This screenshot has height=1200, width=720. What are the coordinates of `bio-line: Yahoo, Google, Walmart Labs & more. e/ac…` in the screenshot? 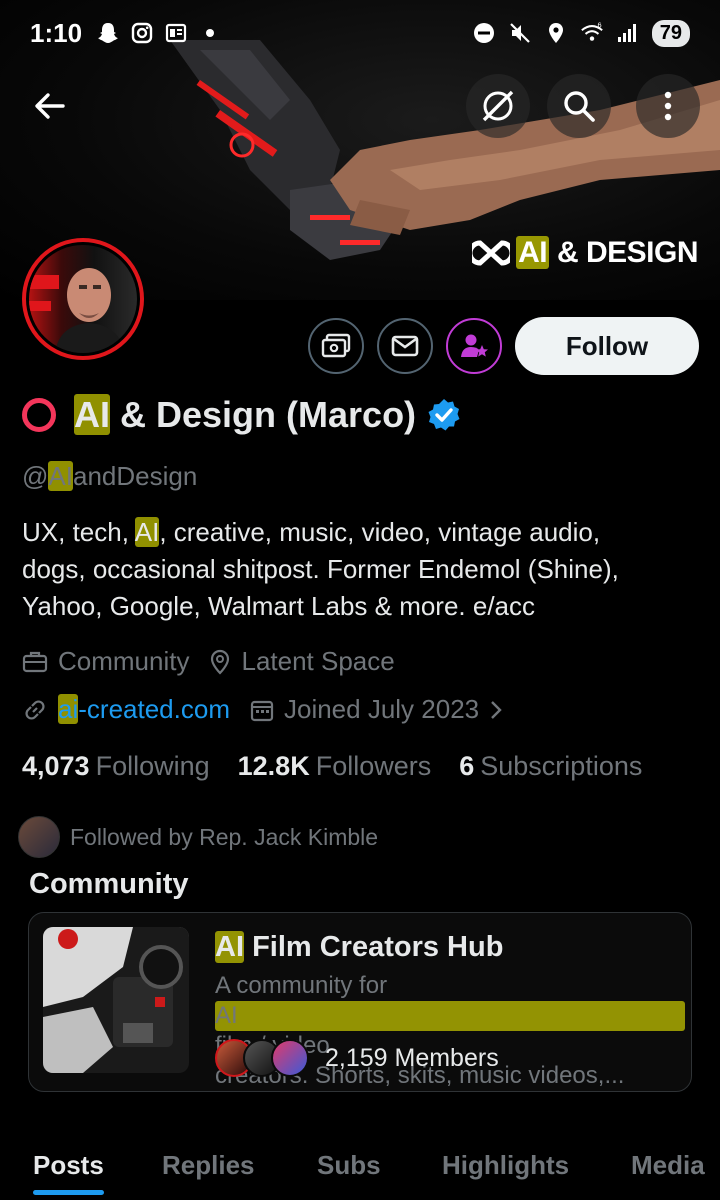 It's located at (279, 606).